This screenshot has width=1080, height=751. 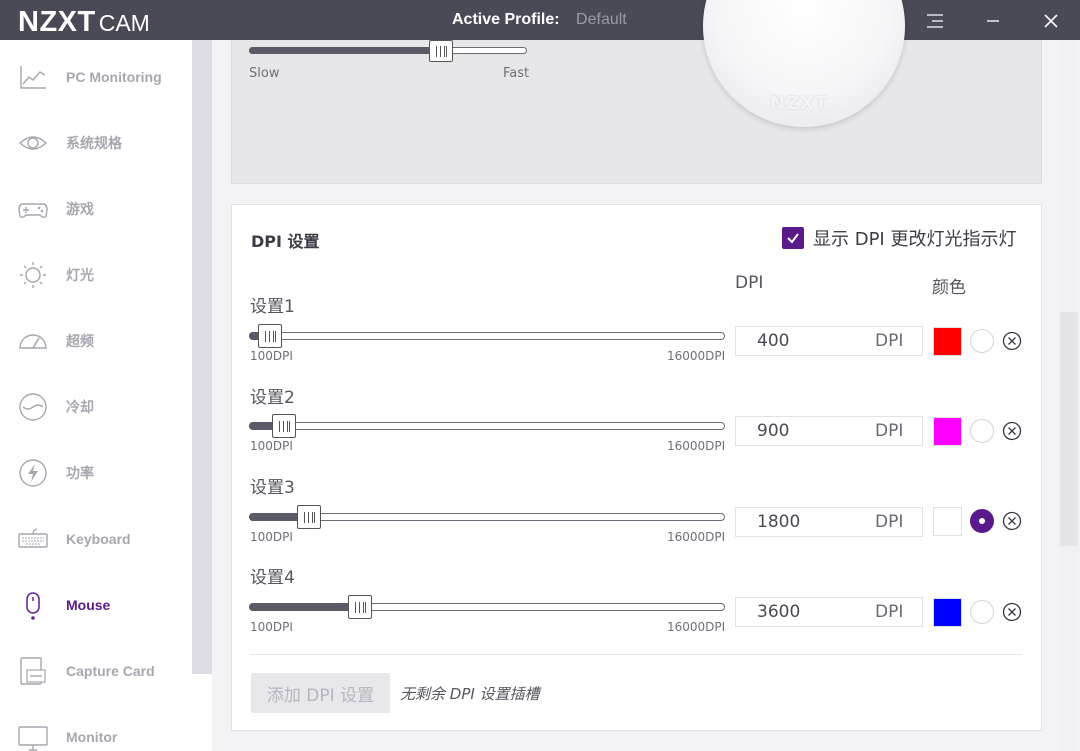 What do you see at coordinates (95, 77) in the screenshot?
I see `sidebar-item-pc-monitoring: PC Monitoring` at bounding box center [95, 77].